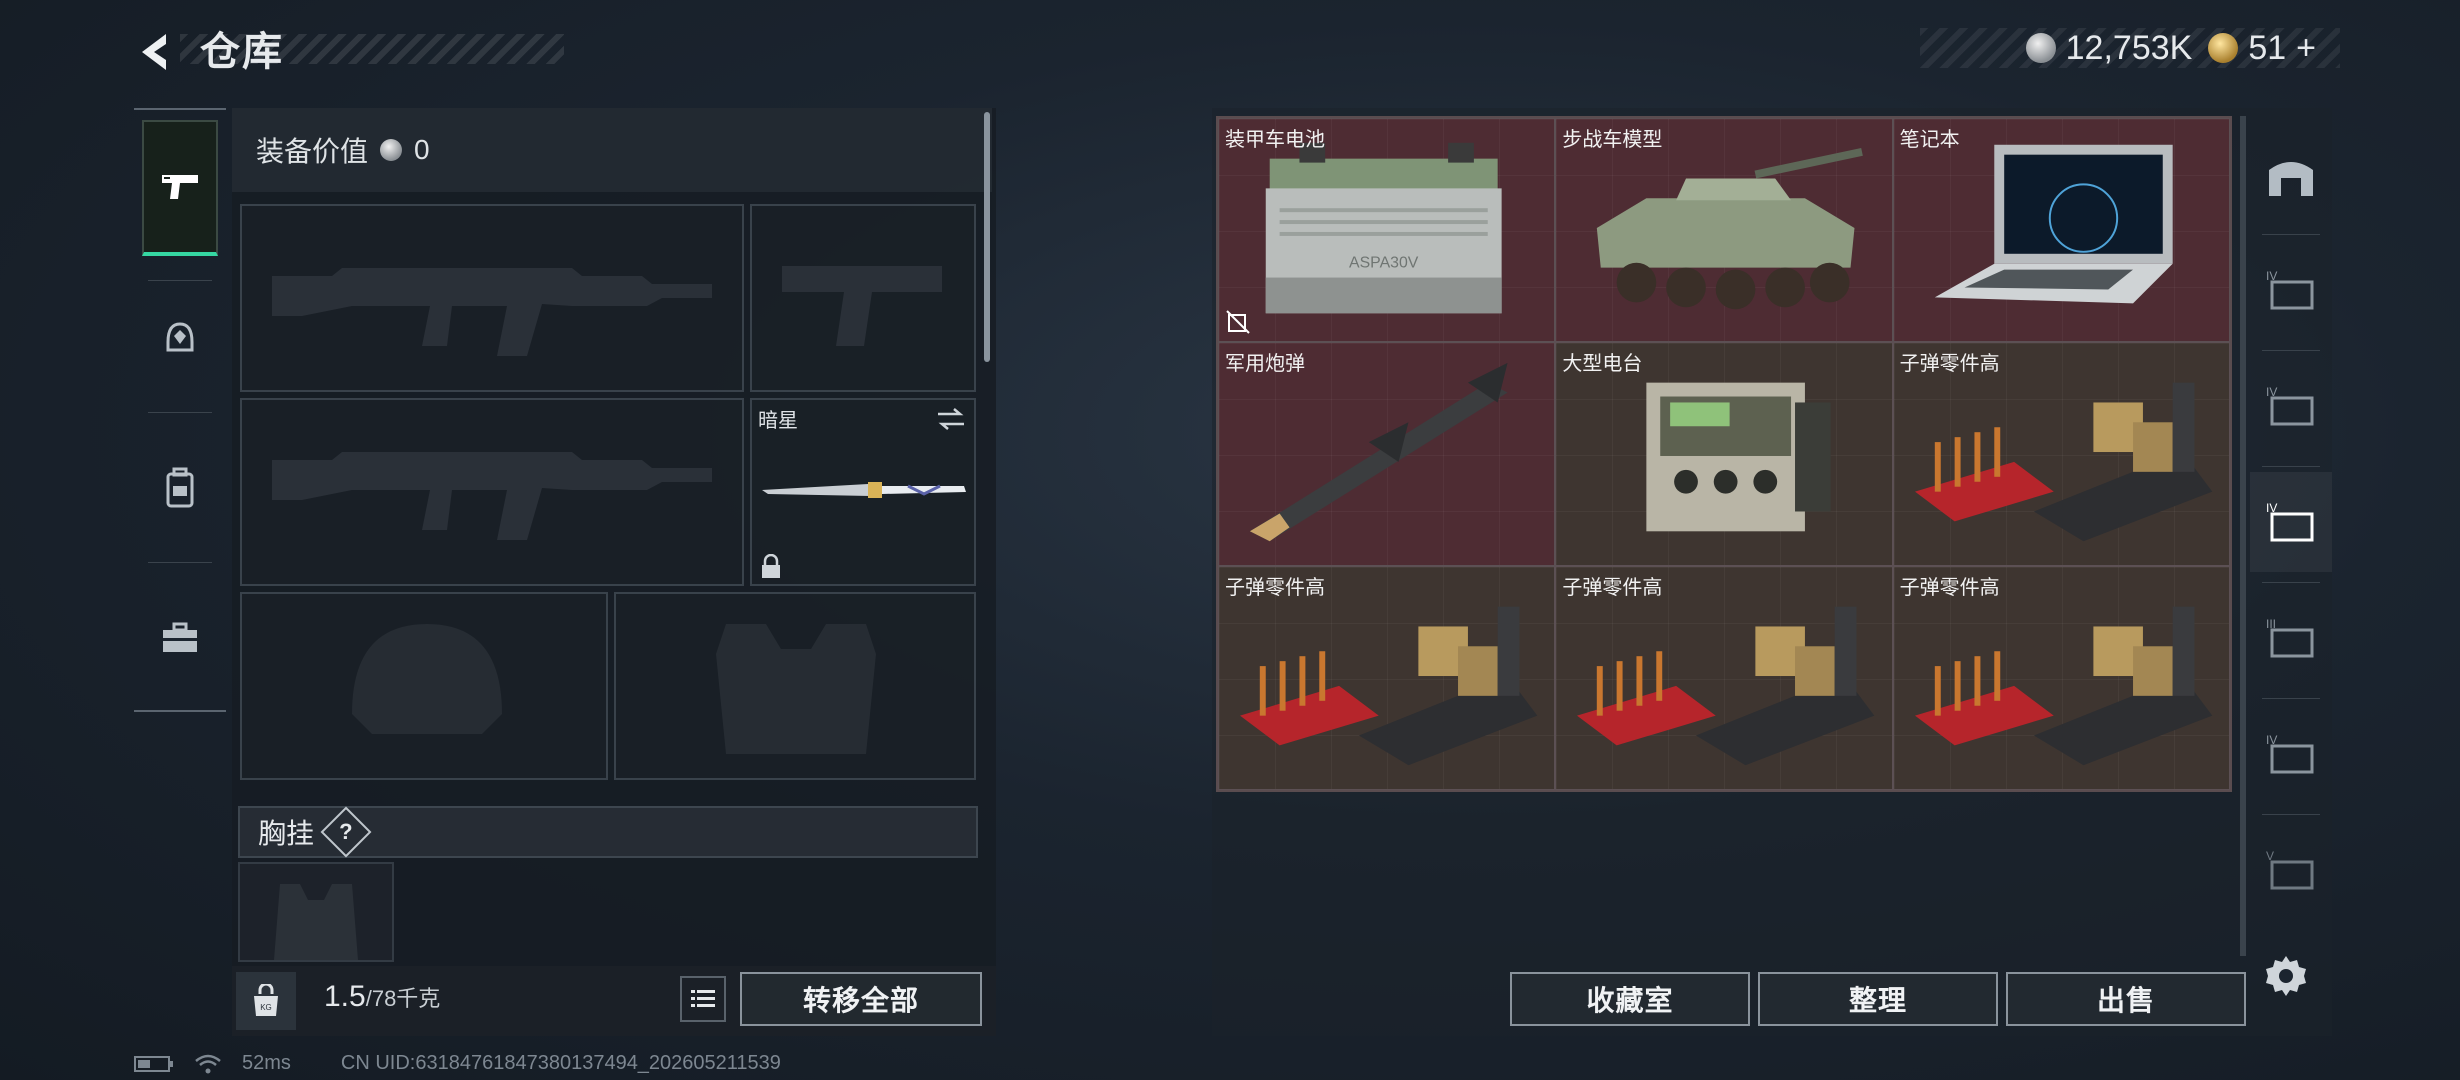 Image resolution: width=2460 pixels, height=1080 pixels. What do you see at coordinates (1384, 263) in the screenshot?
I see `svg-text: ASPA30V` at bounding box center [1384, 263].